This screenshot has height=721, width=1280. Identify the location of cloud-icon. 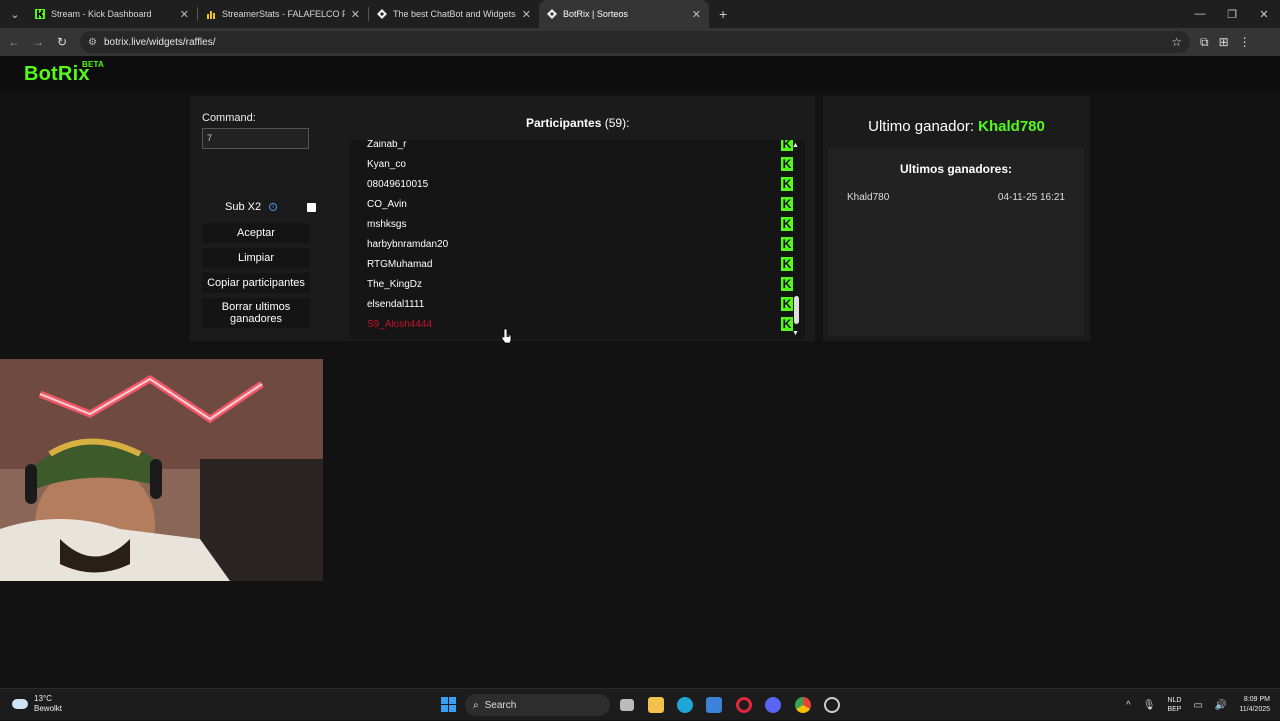
(20, 704).